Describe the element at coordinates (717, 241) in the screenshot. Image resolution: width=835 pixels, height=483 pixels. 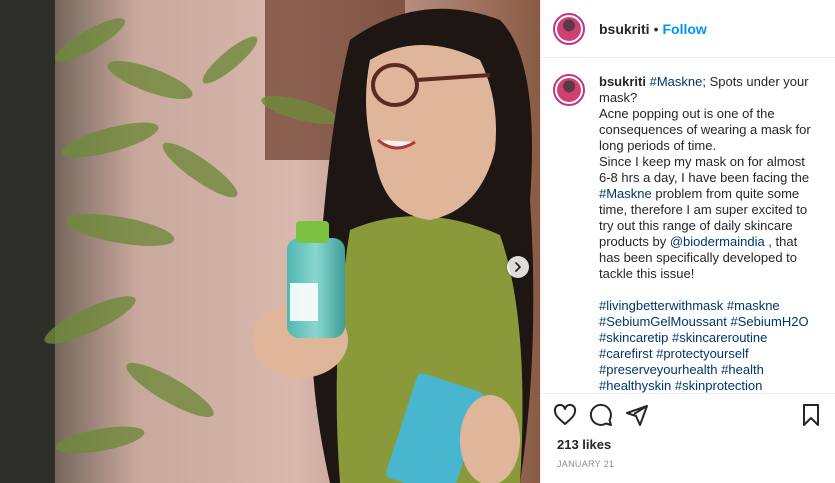
I see `mention-biodermaindia: @biodermaindia` at that location.